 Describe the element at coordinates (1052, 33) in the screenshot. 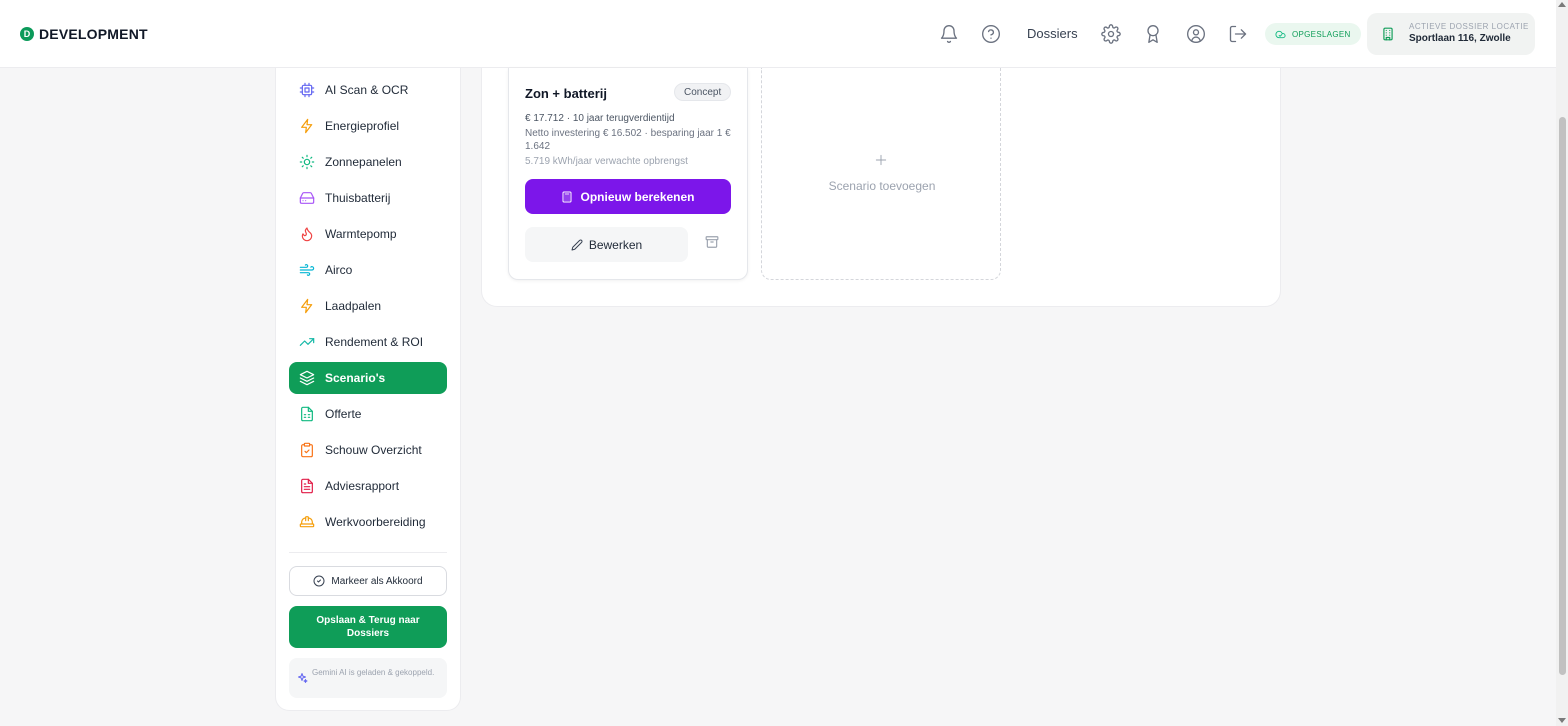

I see `nav-dossiers-link: Dossiers` at that location.